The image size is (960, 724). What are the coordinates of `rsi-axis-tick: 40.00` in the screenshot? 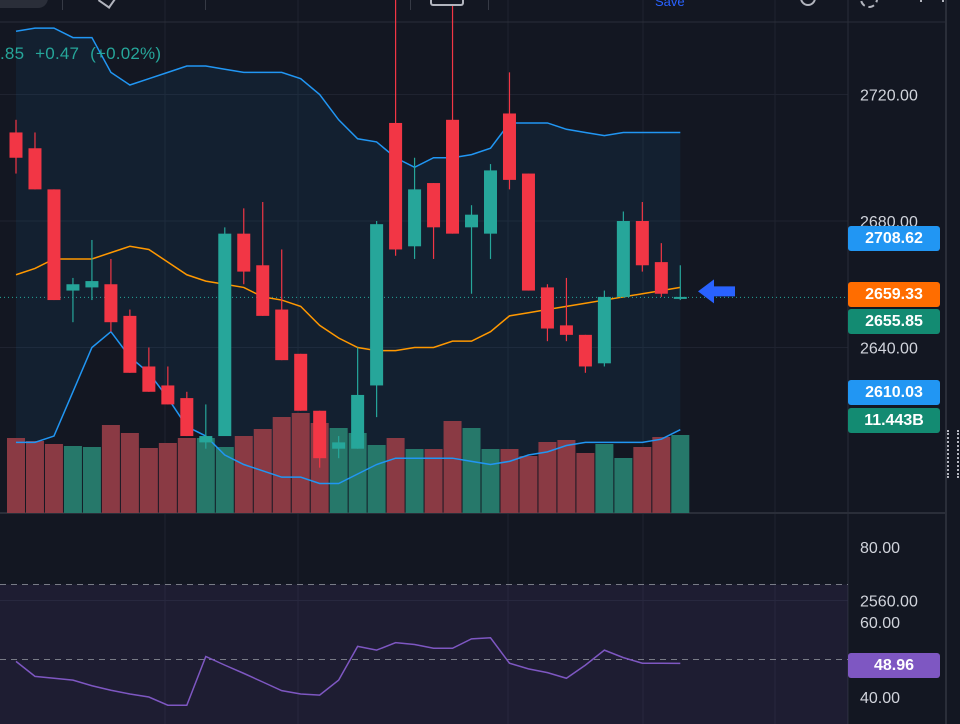 It's located at (880, 698).